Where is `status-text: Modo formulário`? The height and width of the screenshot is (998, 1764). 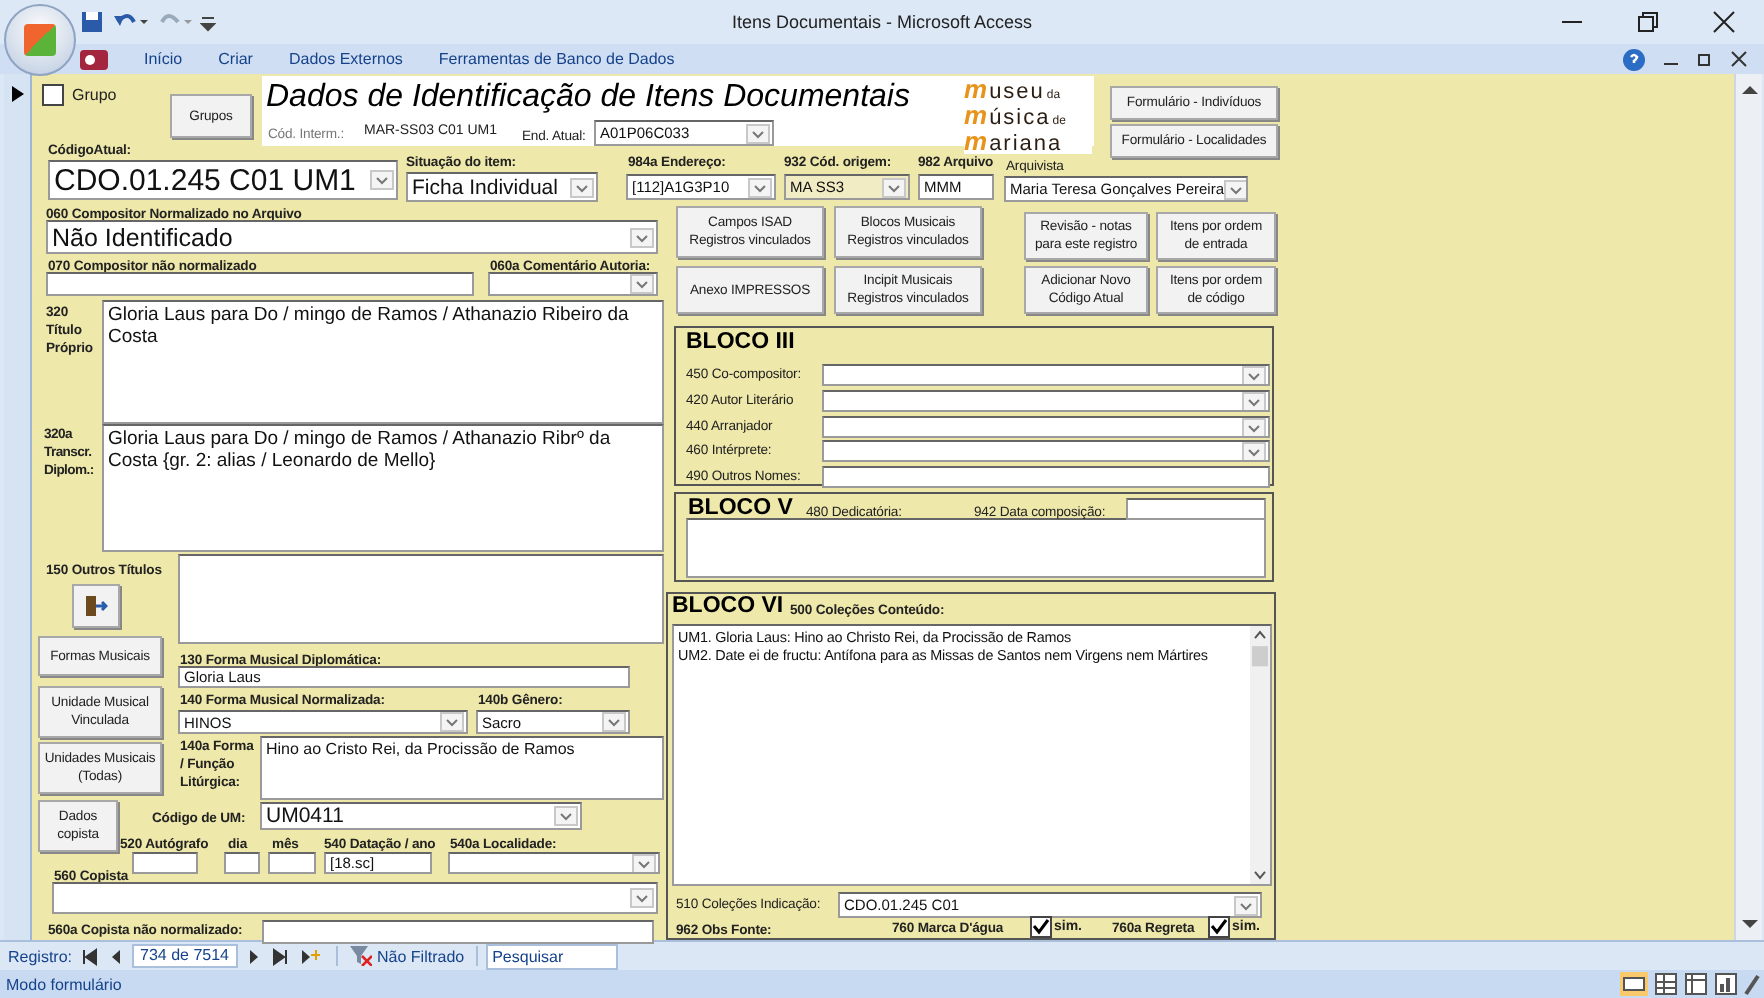
status-text: Modo formulário is located at coordinates (63, 984).